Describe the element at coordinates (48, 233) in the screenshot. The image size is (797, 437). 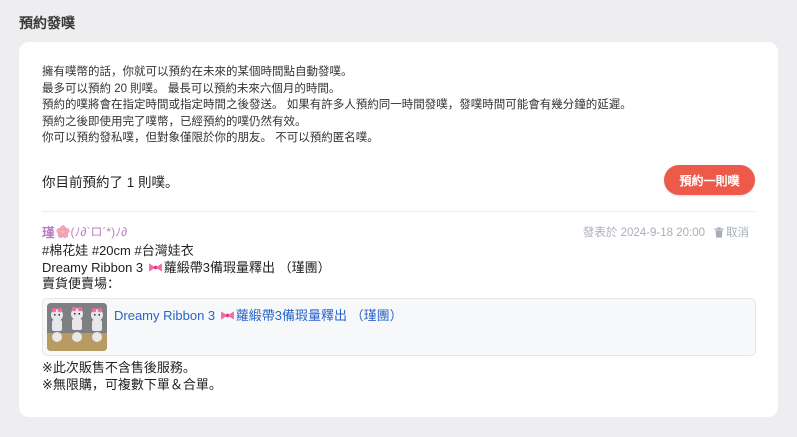
I see `author-name: 瑾` at that location.